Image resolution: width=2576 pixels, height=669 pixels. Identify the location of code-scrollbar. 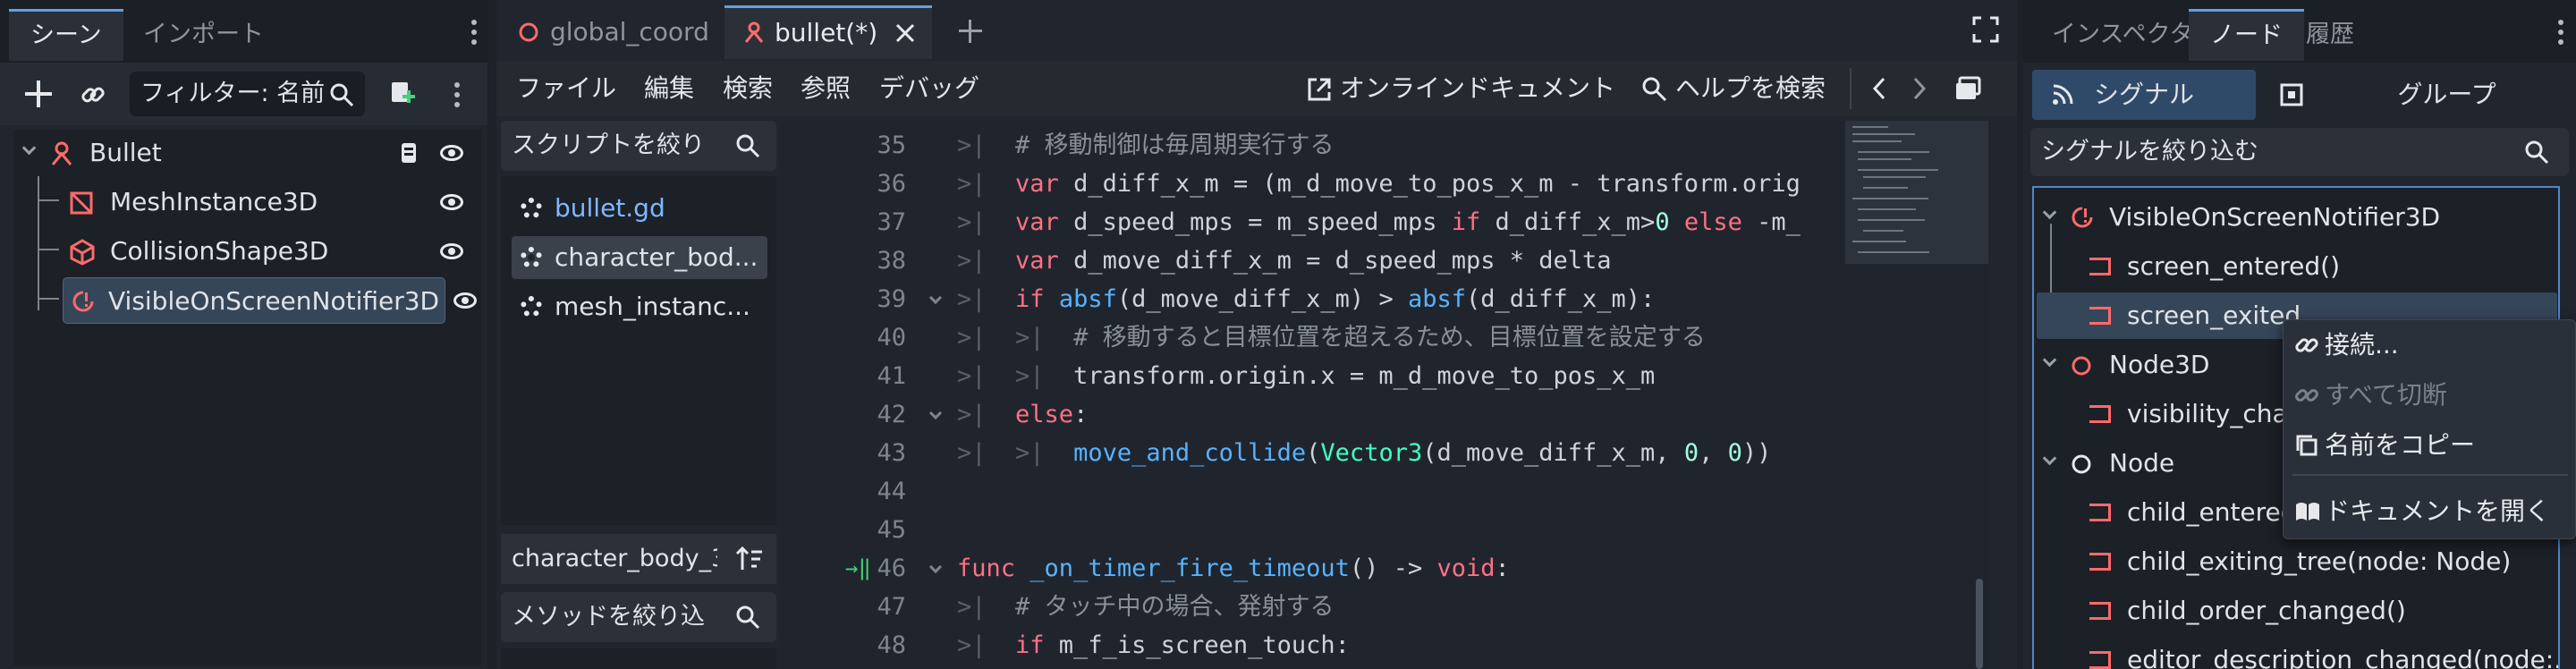
(1979, 624).